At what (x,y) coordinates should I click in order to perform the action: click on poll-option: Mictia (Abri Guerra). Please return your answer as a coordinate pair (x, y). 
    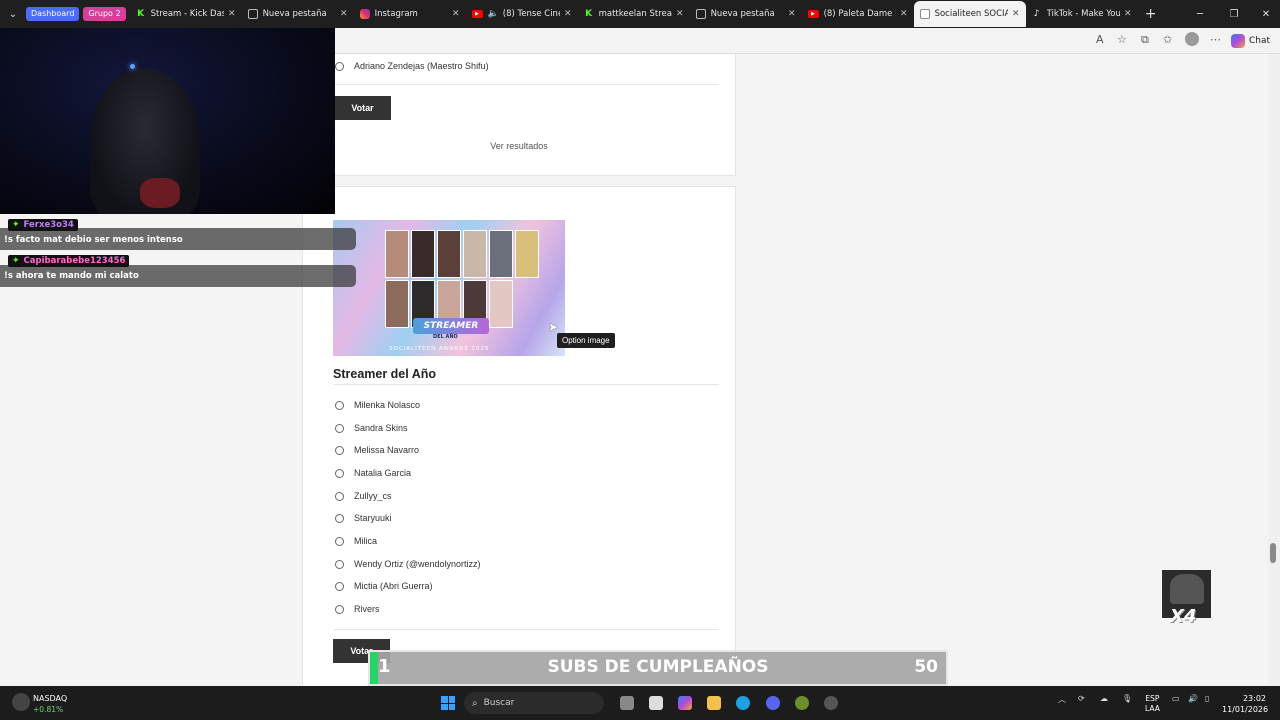
    Looking at the image, I should click on (384, 586).